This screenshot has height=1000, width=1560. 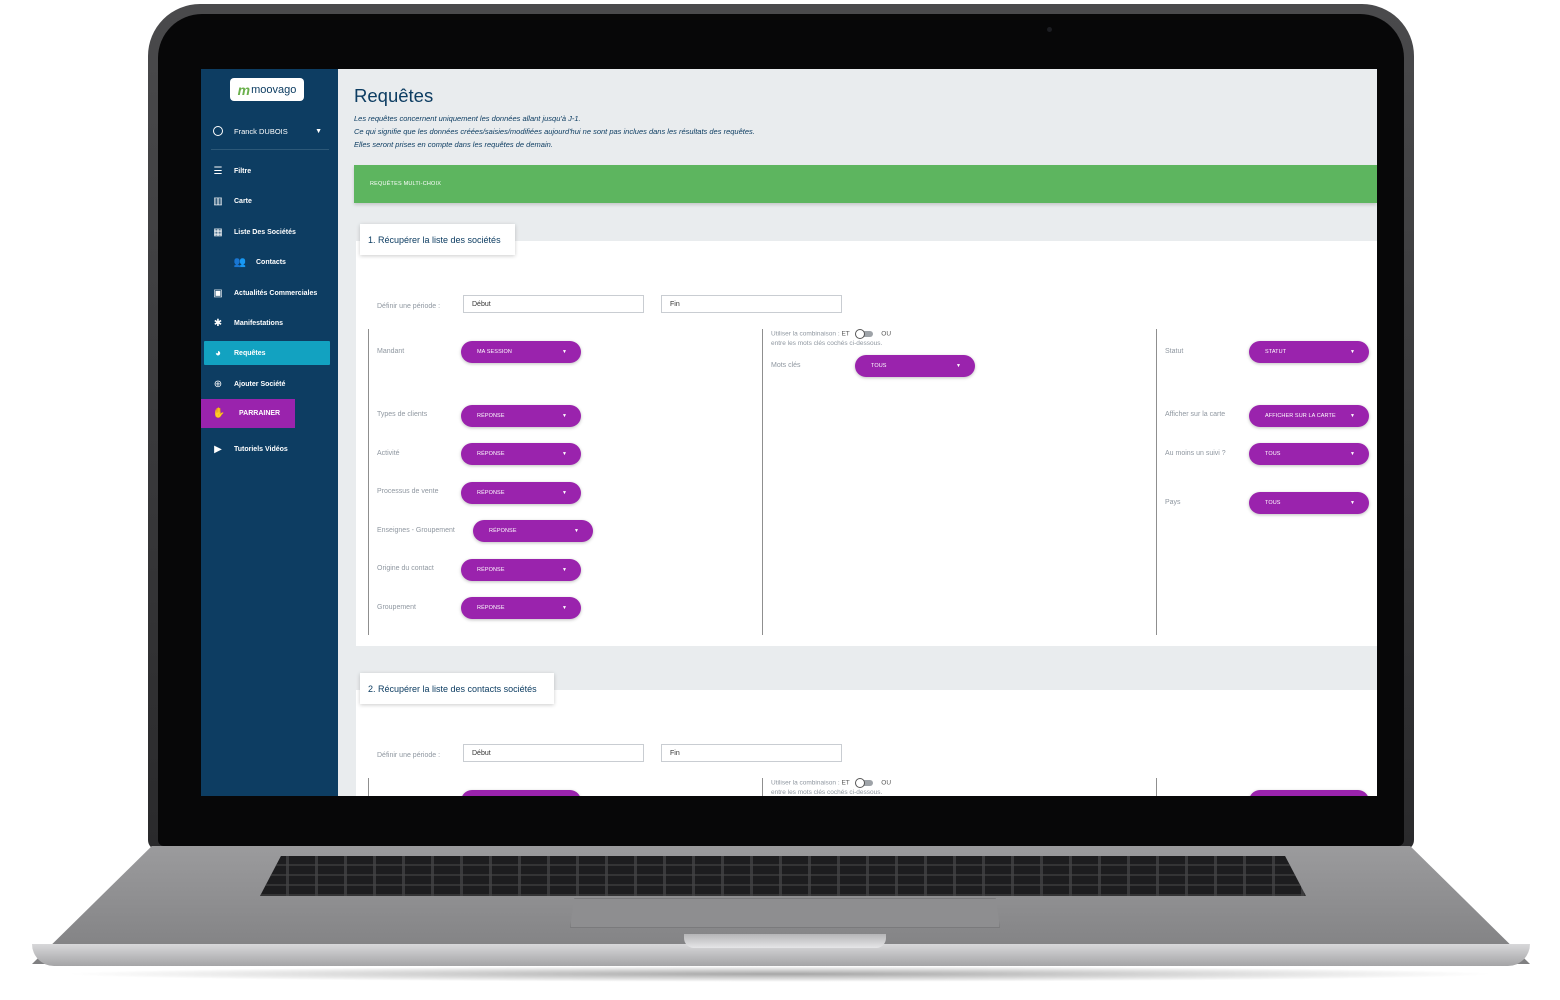 I want to click on sidebar-item-label: Ajouter Société, so click(x=260, y=384).